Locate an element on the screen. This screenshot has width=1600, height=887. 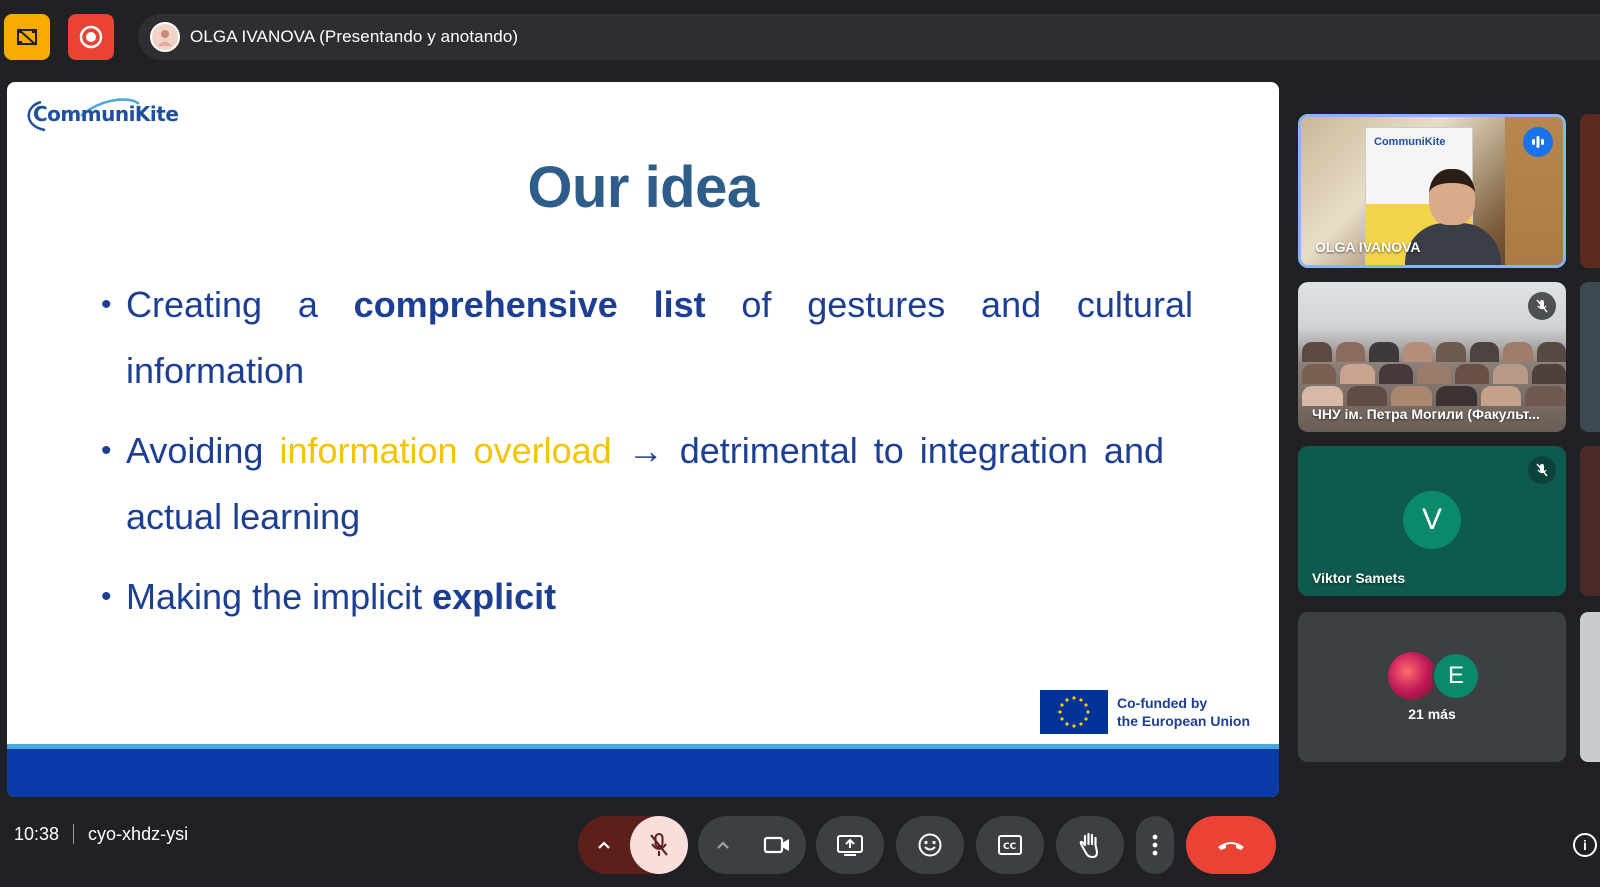
word: Creating is located at coordinates (194, 304).